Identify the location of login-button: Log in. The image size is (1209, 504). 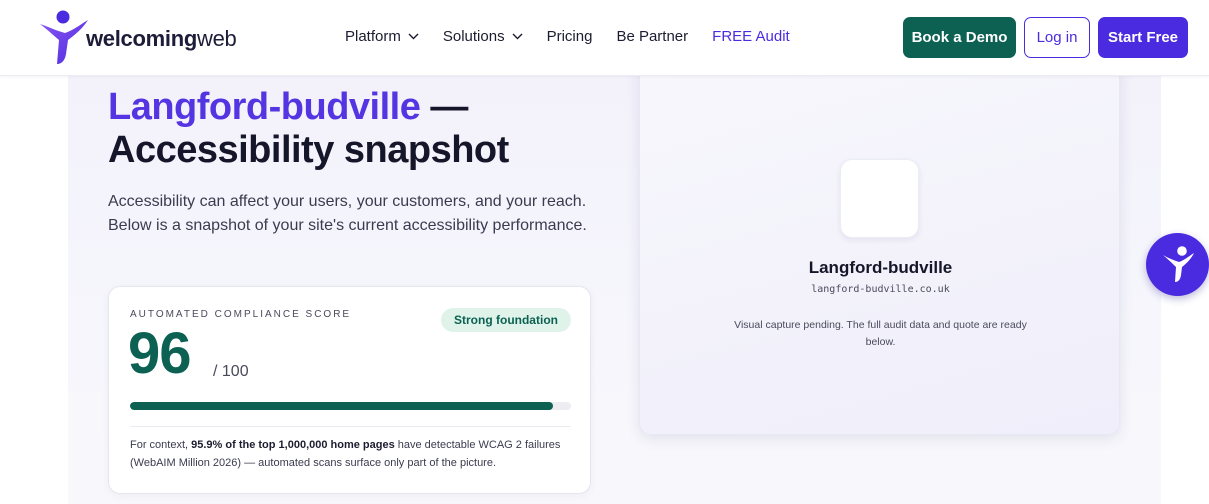
(1057, 37).